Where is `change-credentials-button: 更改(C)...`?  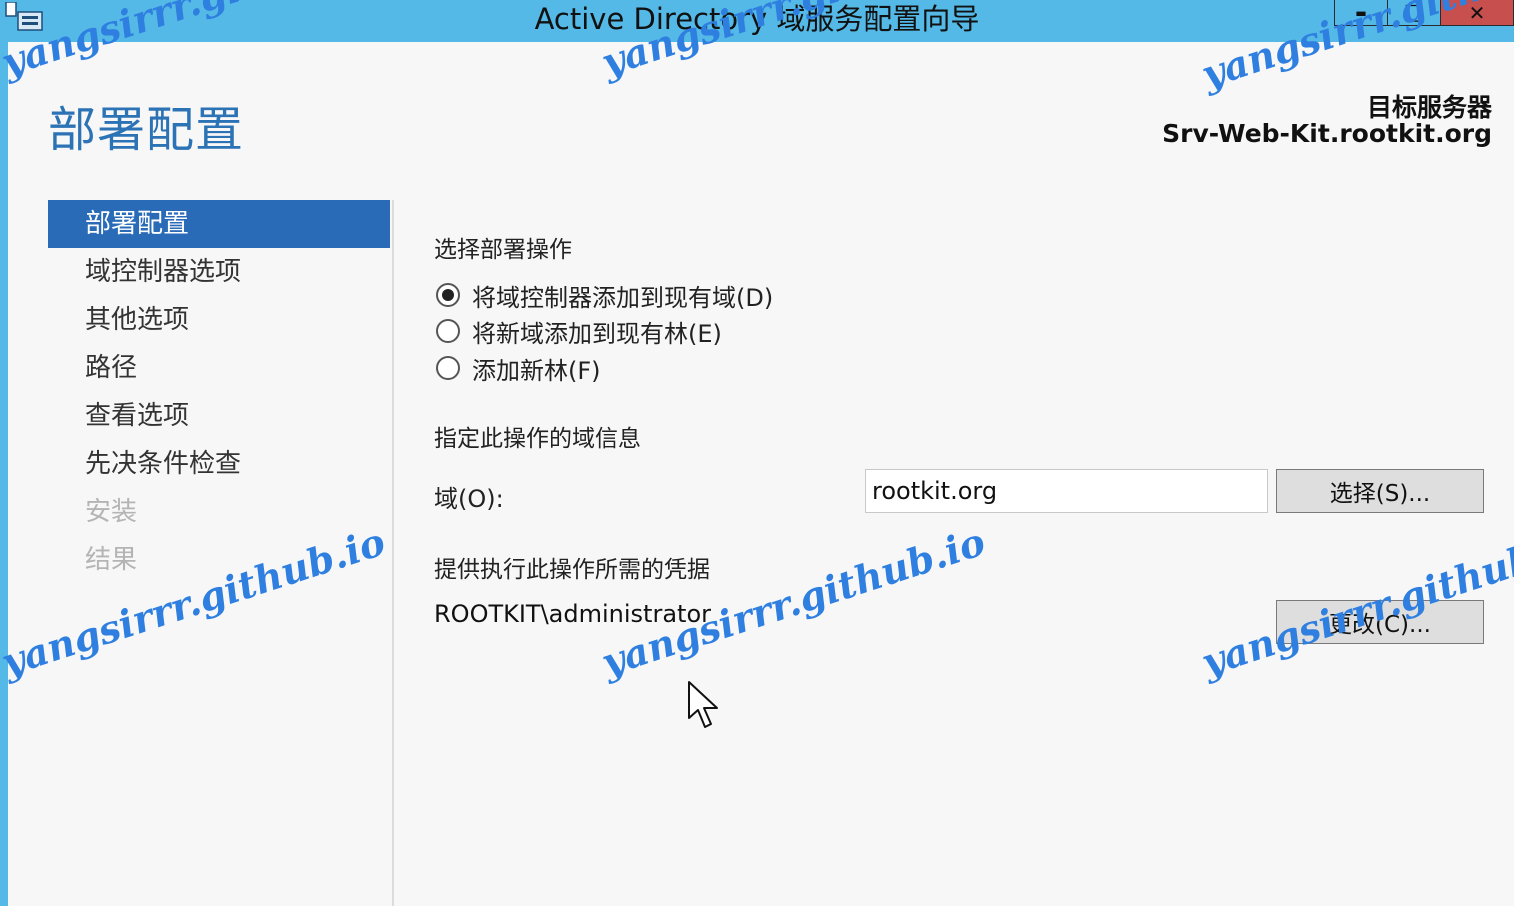
change-credentials-button: 更改(C)... is located at coordinates (1380, 622).